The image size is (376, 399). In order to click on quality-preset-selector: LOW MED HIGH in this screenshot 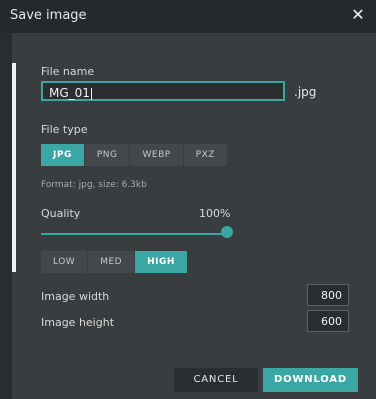, I will do `click(114, 262)`.